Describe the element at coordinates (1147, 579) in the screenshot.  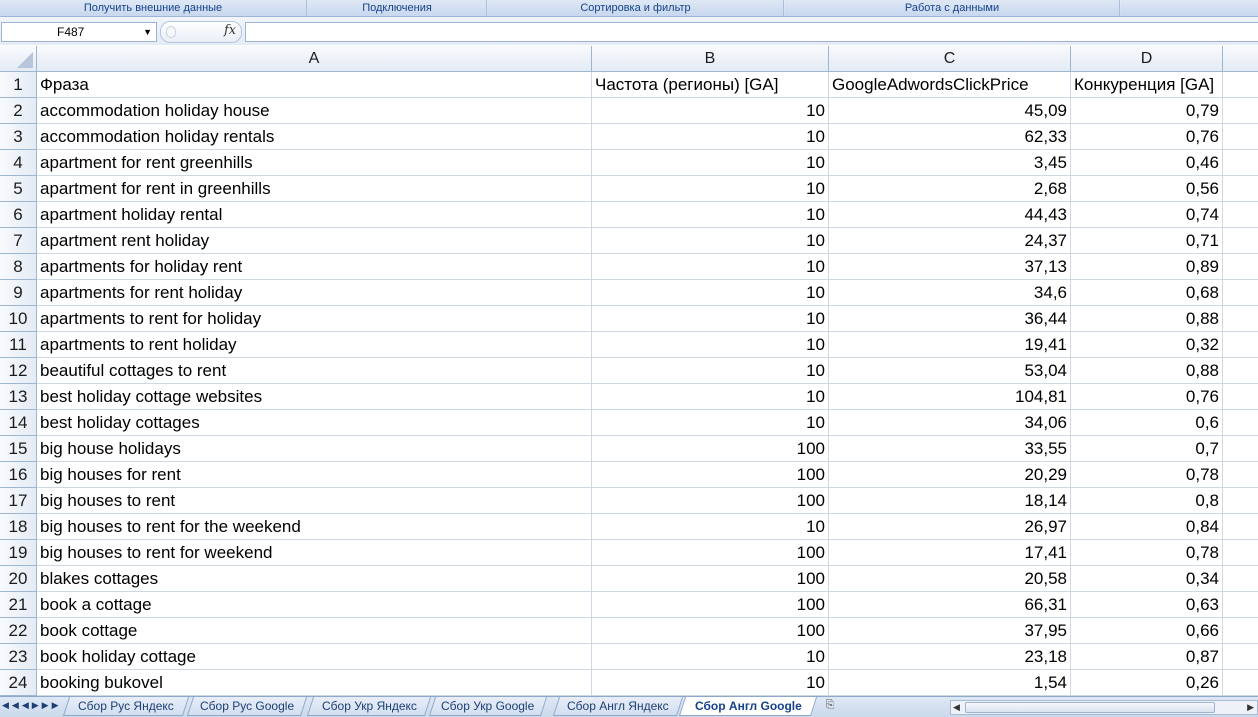
I see `cell-competition: 0,34` at that location.